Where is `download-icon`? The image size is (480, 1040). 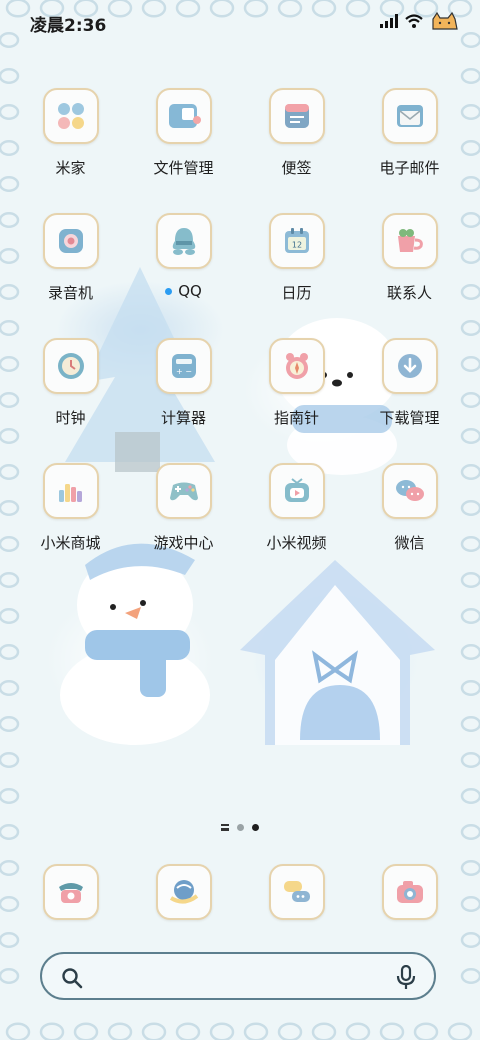
download-icon is located at coordinates (409, 366).